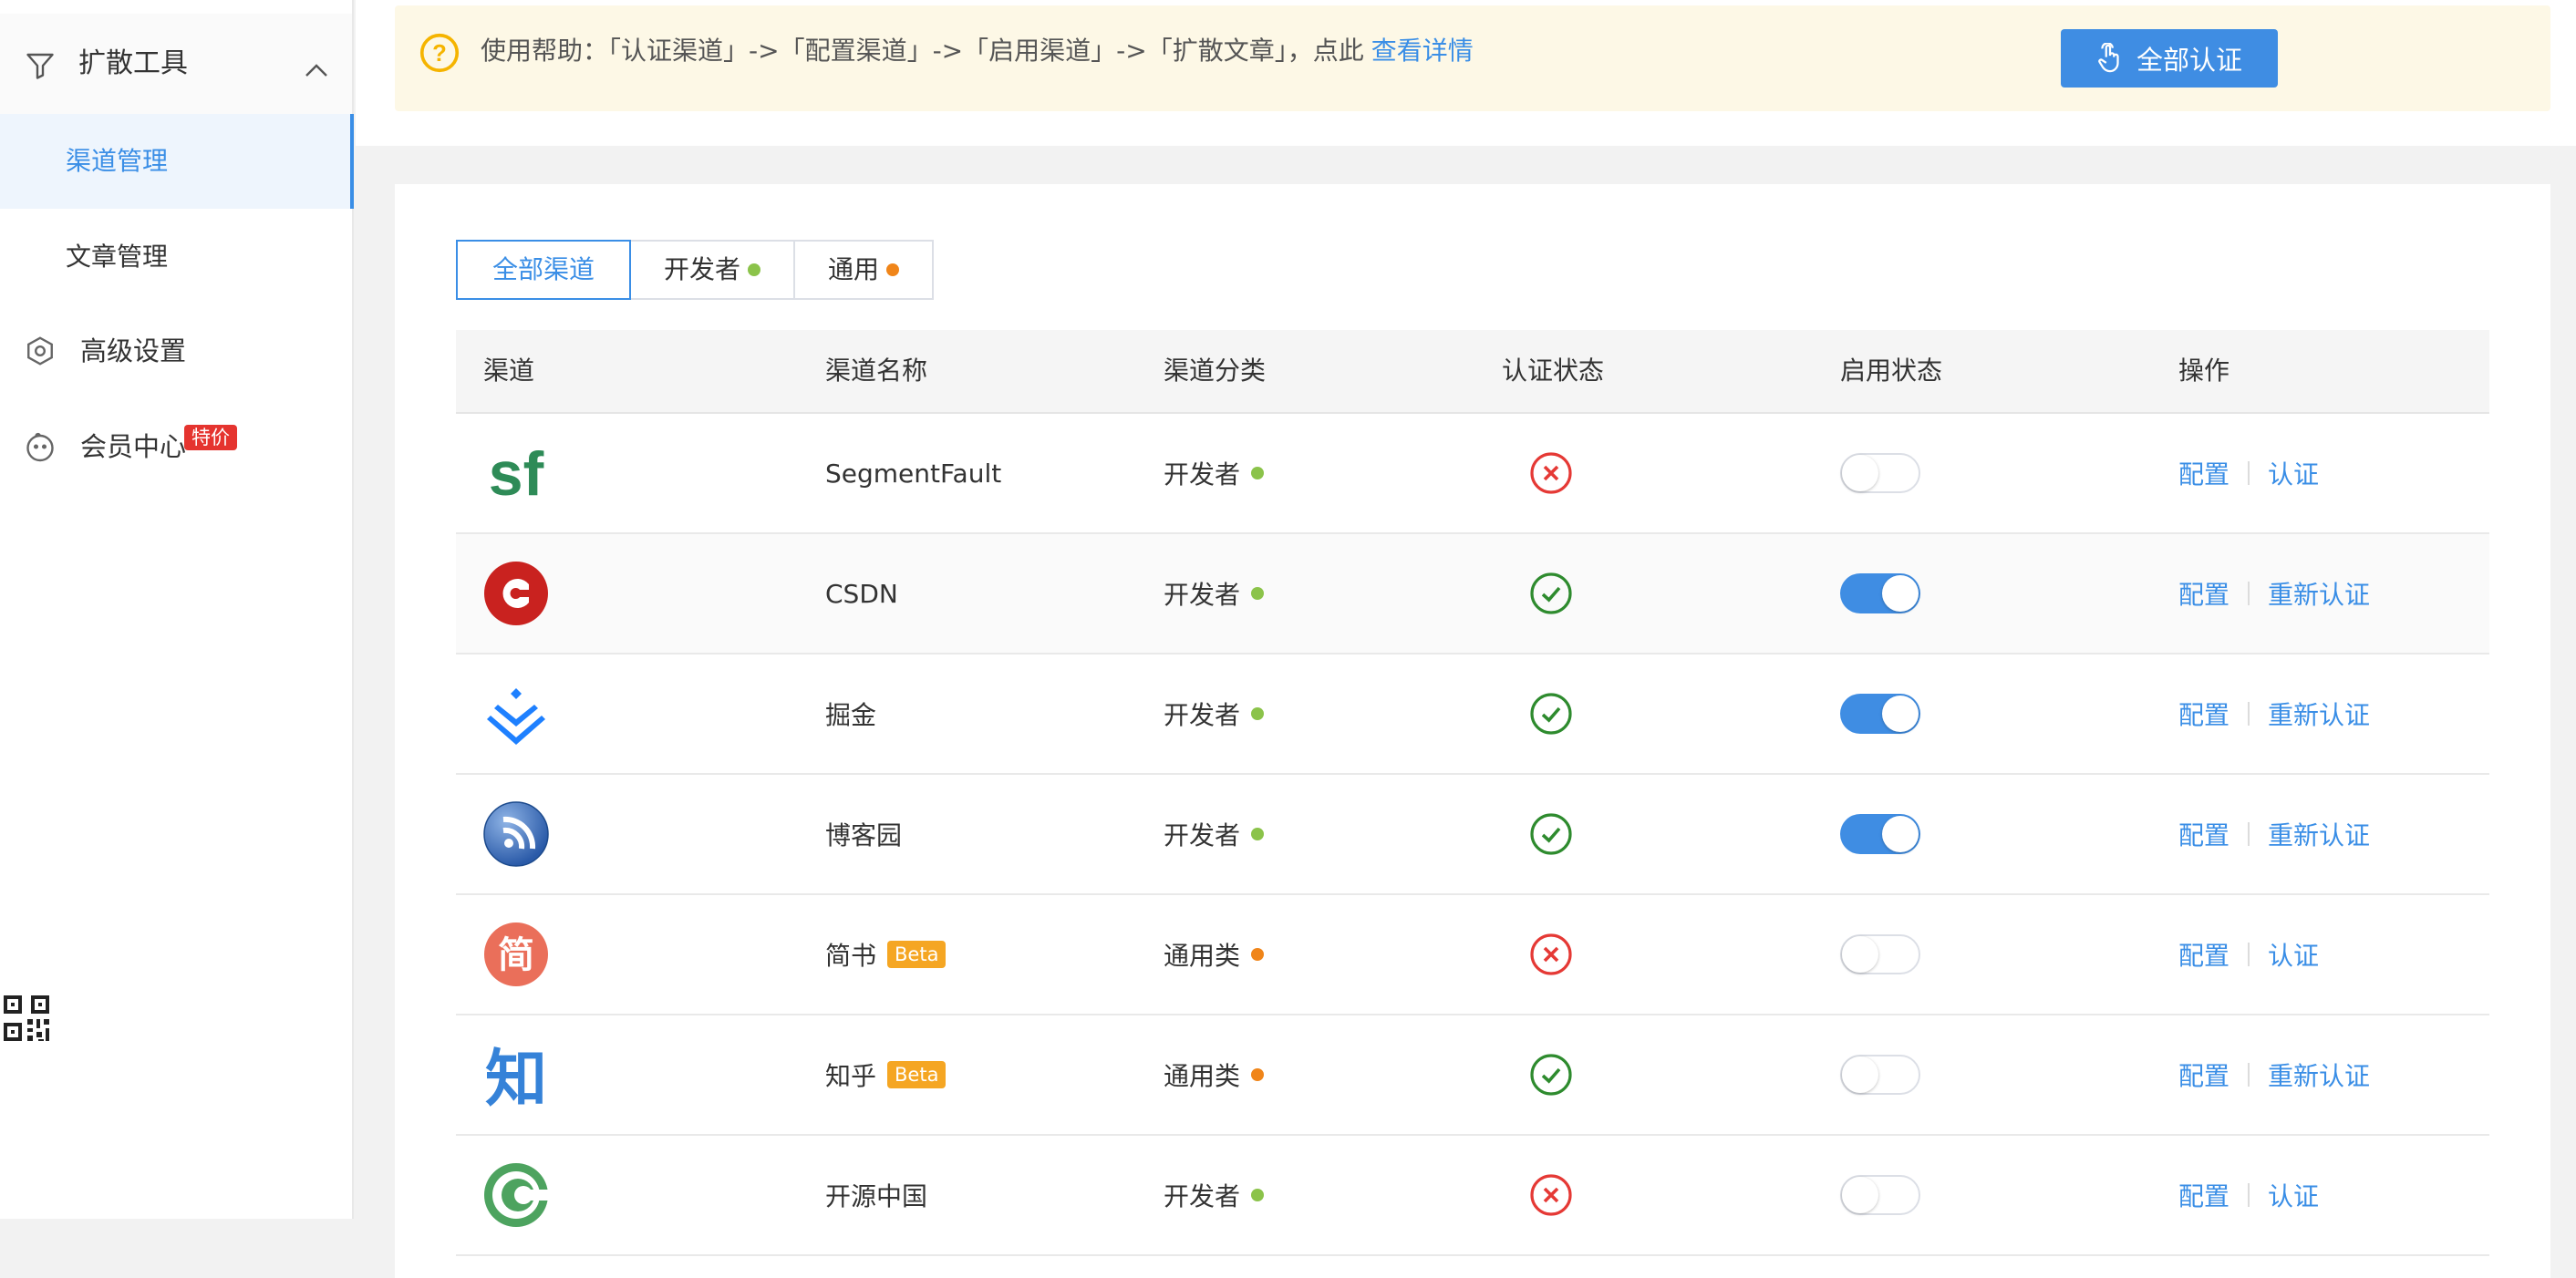 The width and height of the screenshot is (2576, 1278). Describe the element at coordinates (854, 269) in the screenshot. I see `tab-label: 通用` at that location.